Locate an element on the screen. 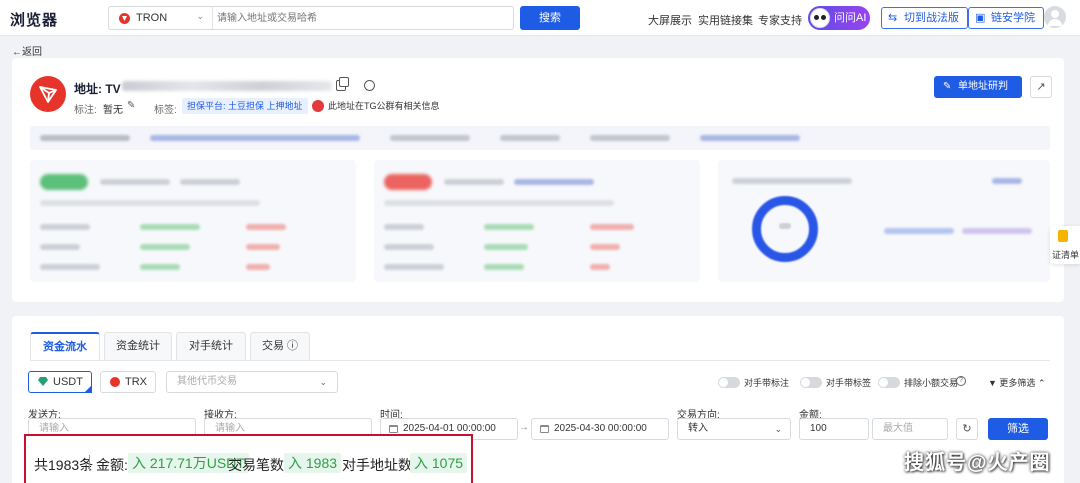 The width and height of the screenshot is (1080, 483). address-tag: 担保平台: 土豆担保 上押地址 is located at coordinates (245, 106).